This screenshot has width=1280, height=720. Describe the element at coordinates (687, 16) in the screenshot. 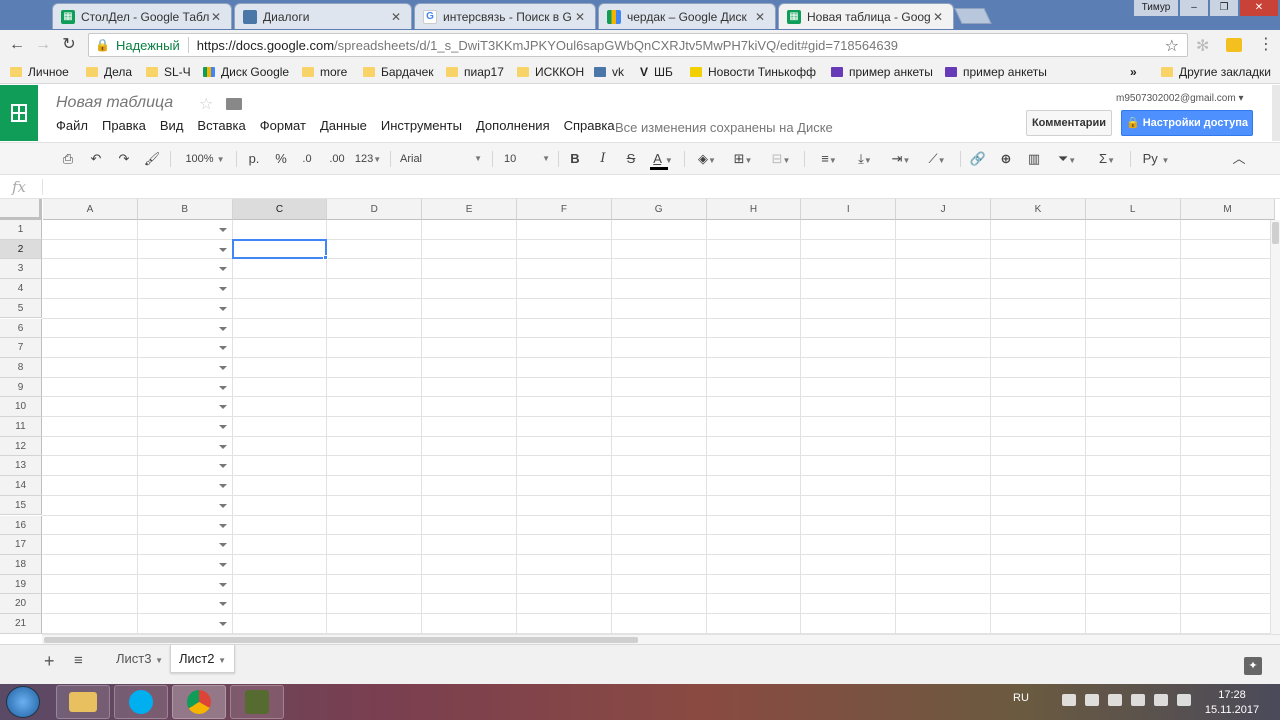

I see `browser-tab-drive: чердак – Google Диск ✕` at that location.